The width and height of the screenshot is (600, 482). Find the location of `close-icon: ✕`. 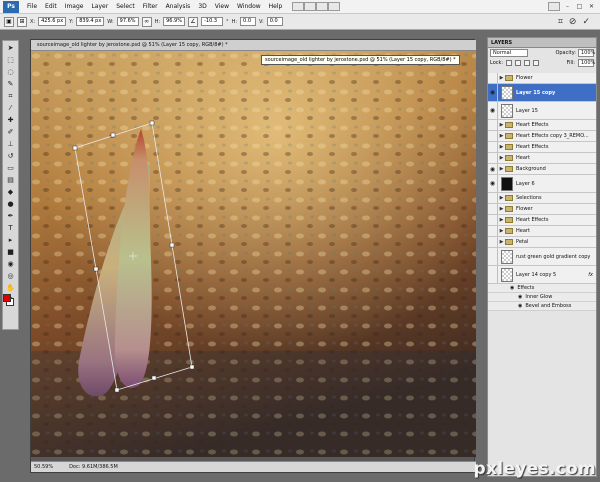

close-icon: ✕ is located at coordinates (591, 7).